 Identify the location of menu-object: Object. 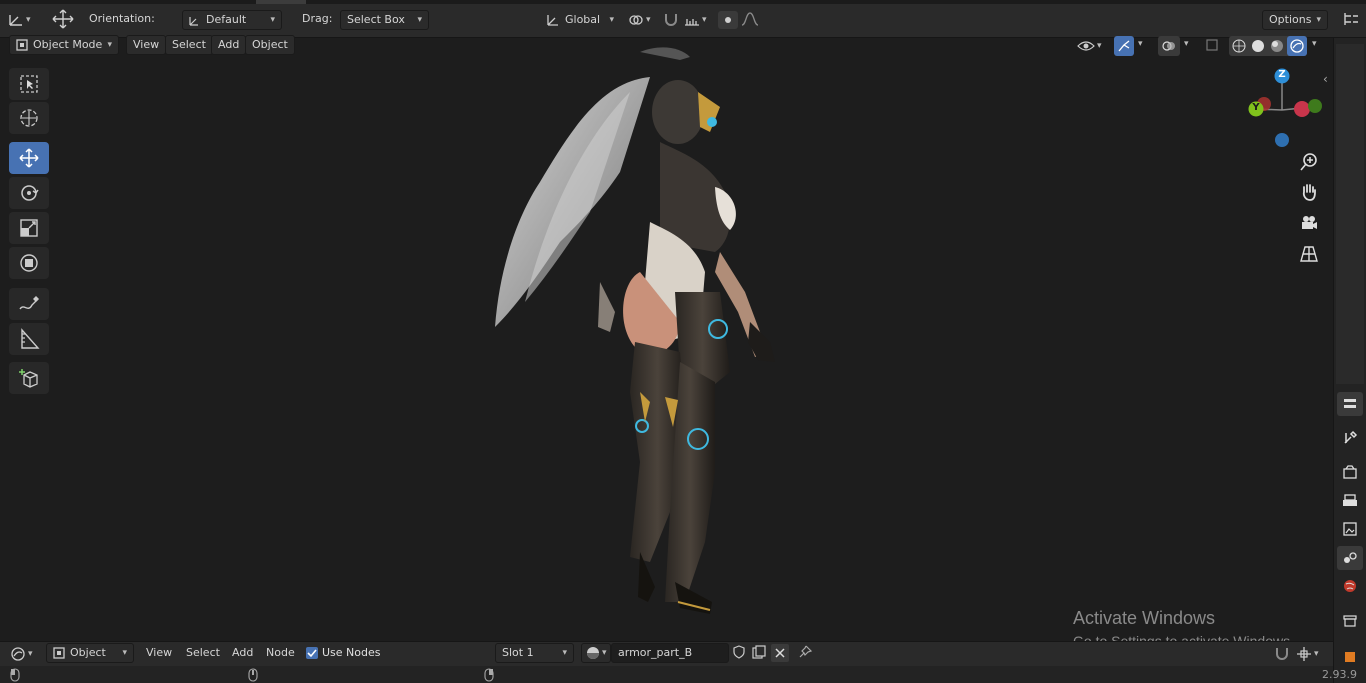
(270, 45).